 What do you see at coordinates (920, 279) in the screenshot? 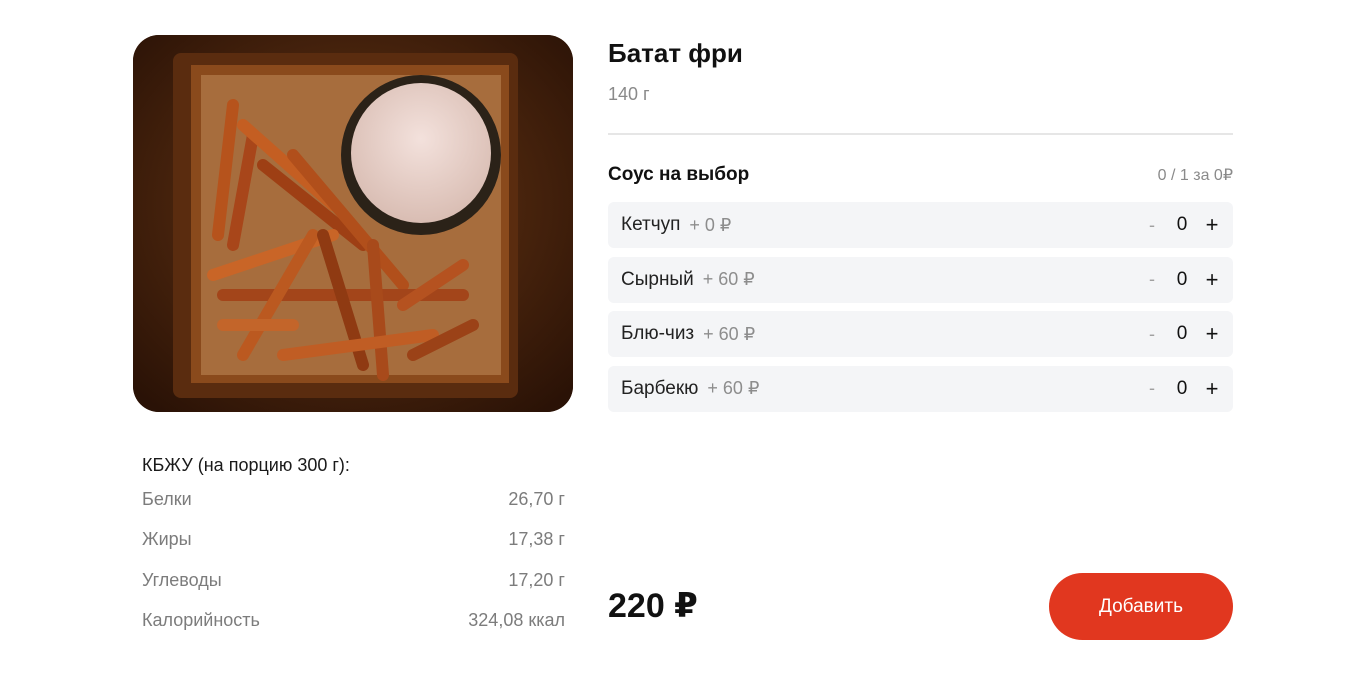
I see `sauce-option-cheese: Сырный + 60 ₽ - 0 +` at bounding box center [920, 279].